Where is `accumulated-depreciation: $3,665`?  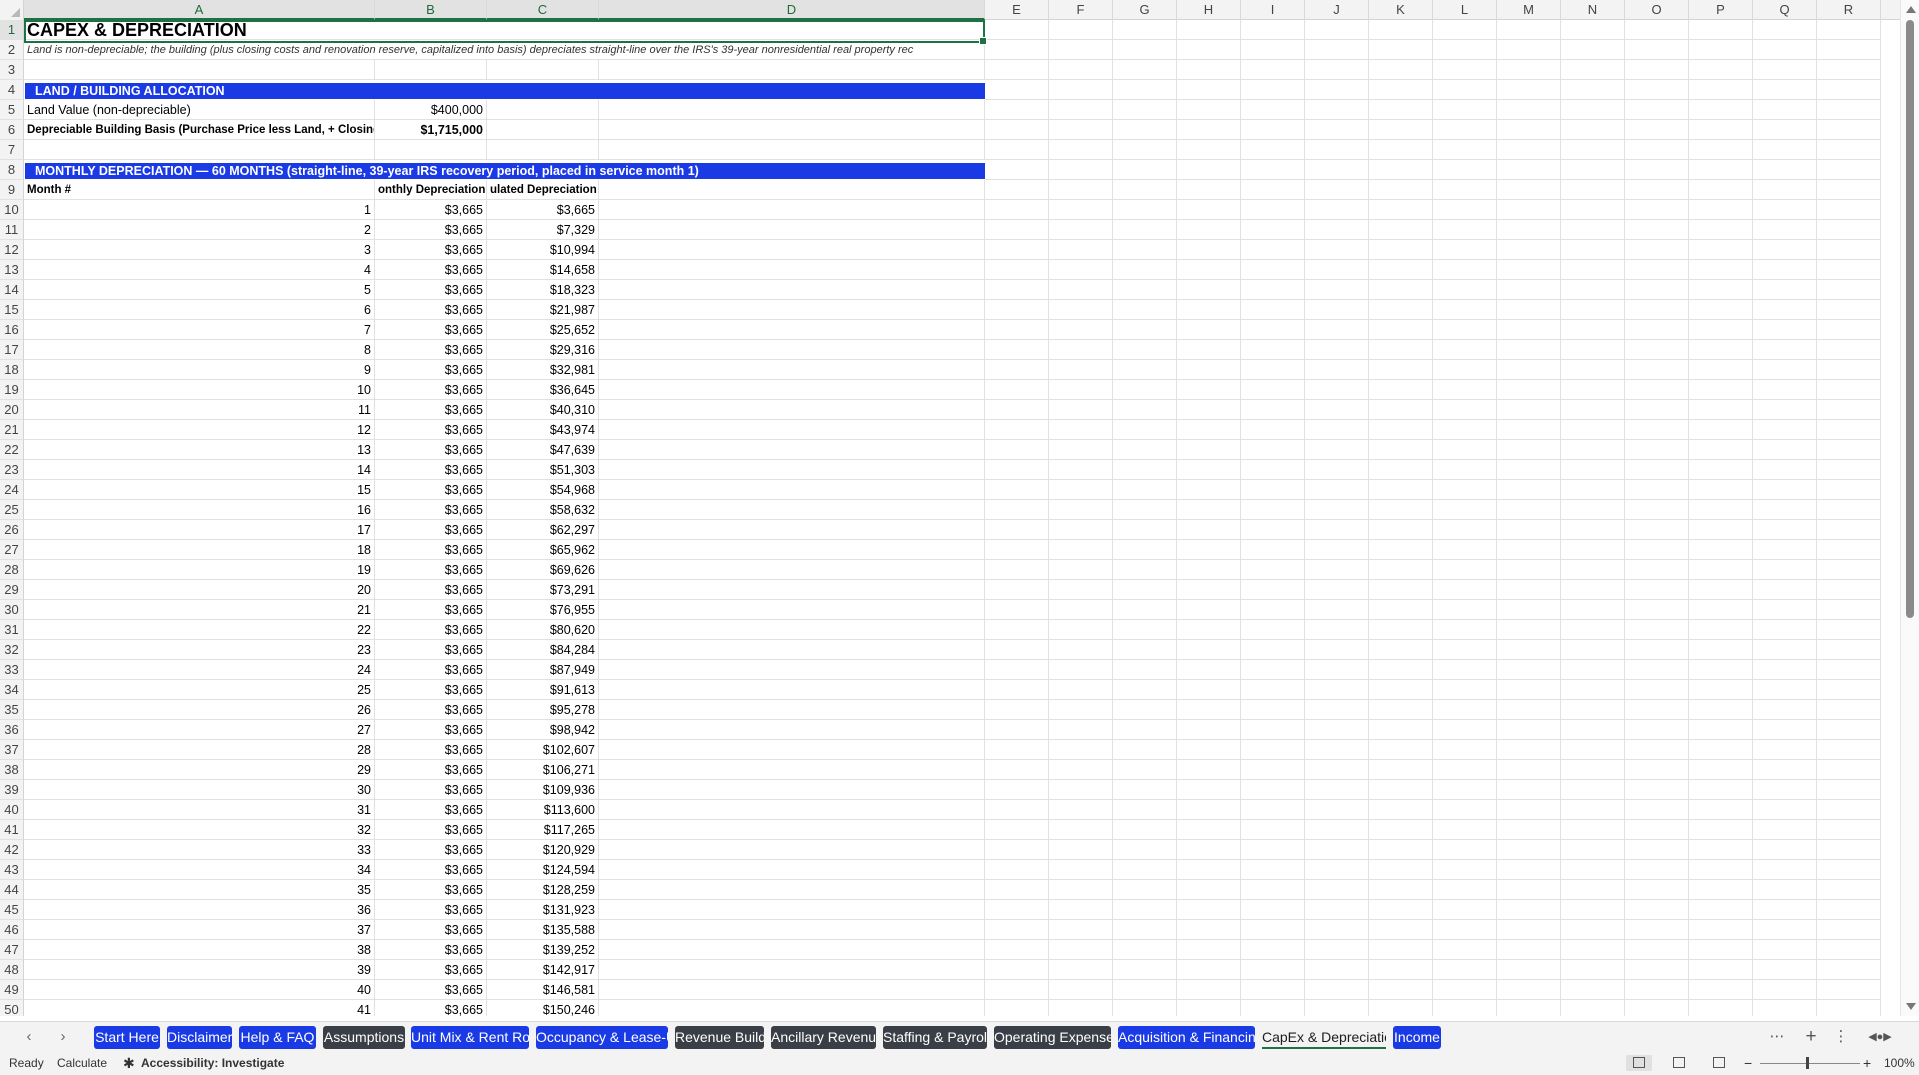 accumulated-depreciation: $3,665 is located at coordinates (543, 210).